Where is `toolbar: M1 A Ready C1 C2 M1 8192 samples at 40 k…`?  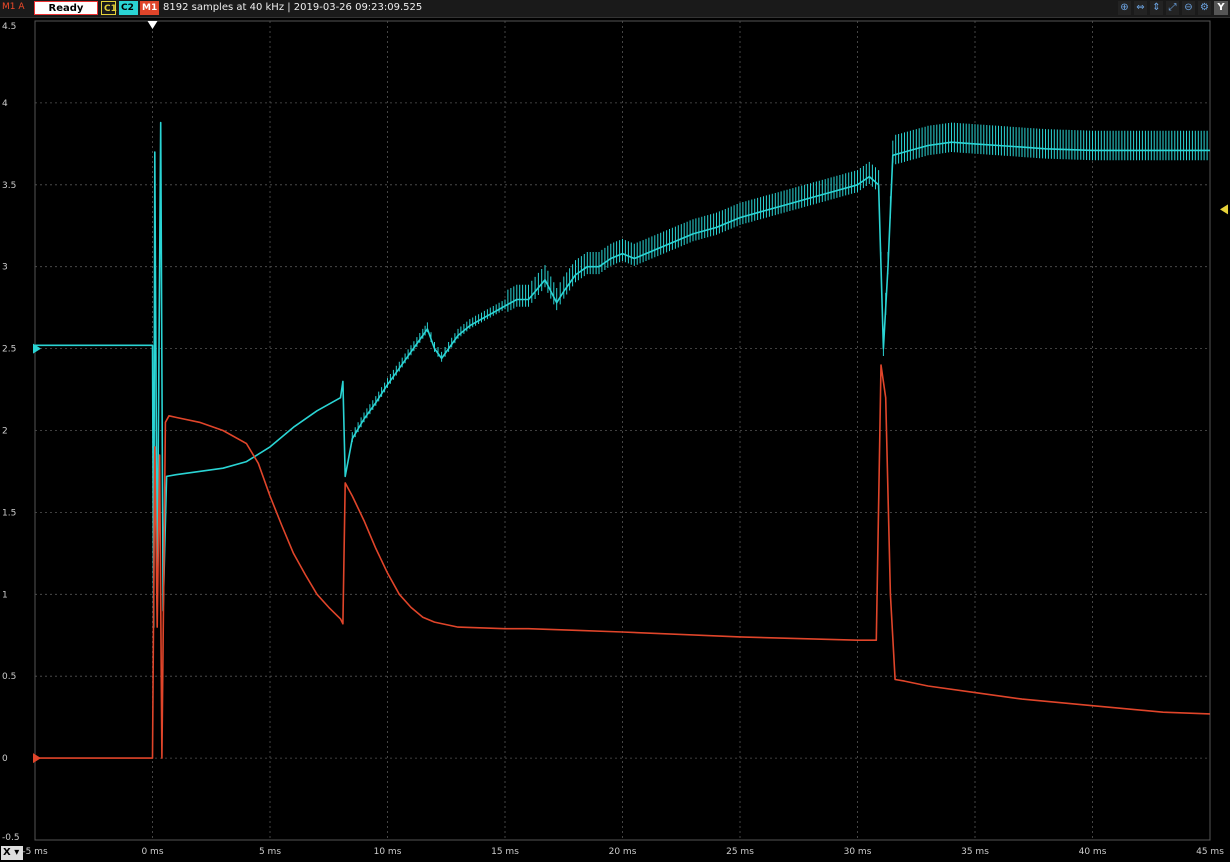
toolbar: M1 A Ready C1 C2 M1 8192 samples at 40 k… is located at coordinates (615, 9).